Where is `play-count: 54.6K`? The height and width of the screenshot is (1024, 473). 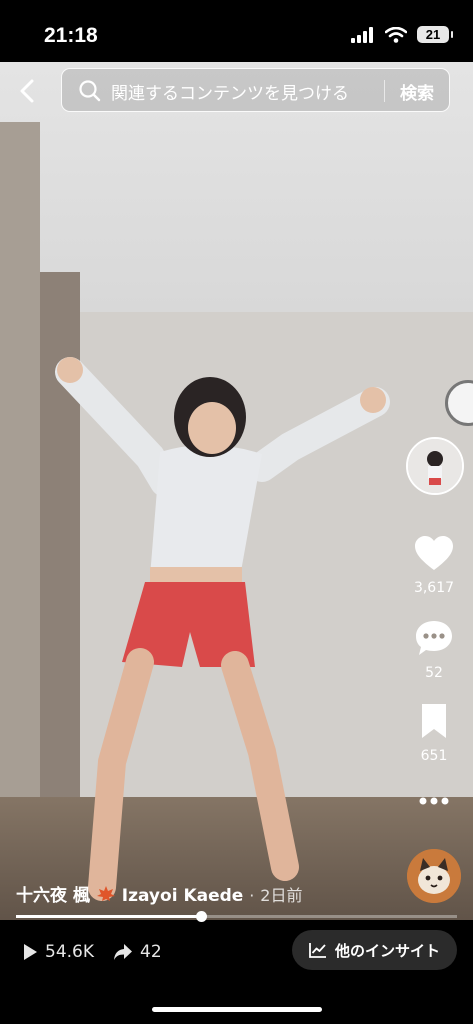 play-count: 54.6K is located at coordinates (69, 952).